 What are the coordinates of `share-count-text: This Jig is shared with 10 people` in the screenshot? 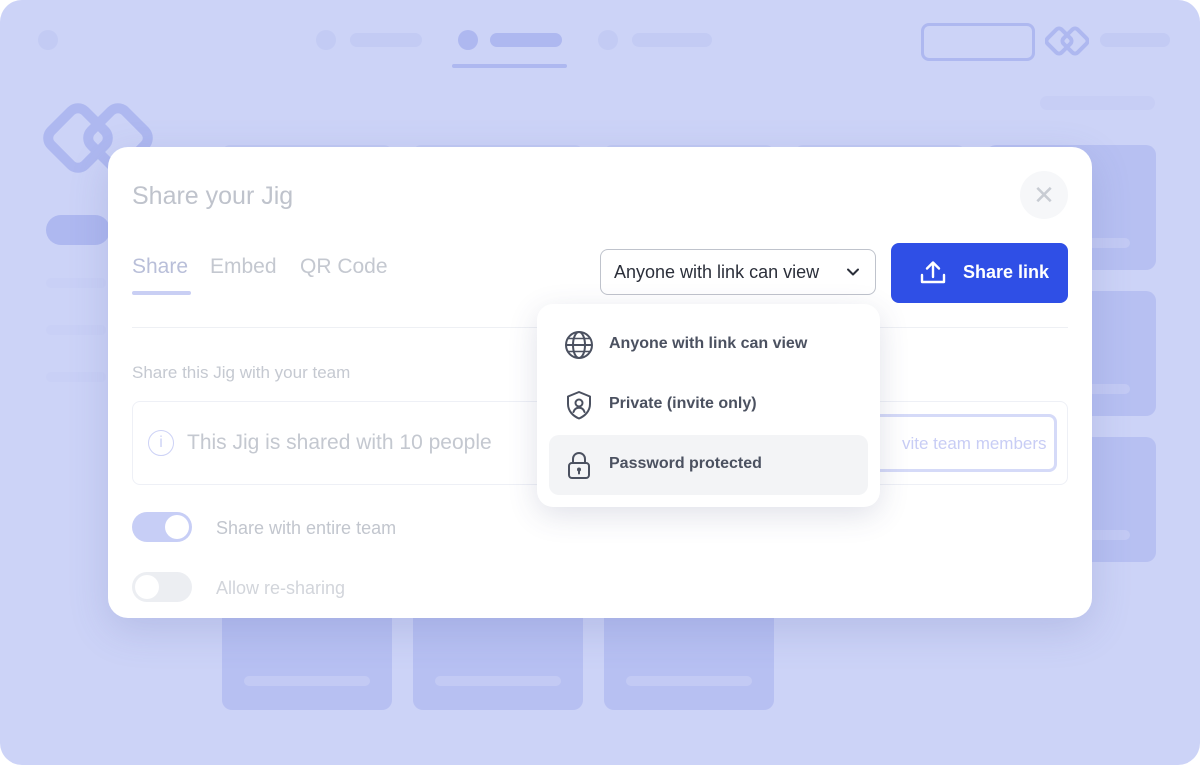 It's located at (339, 442).